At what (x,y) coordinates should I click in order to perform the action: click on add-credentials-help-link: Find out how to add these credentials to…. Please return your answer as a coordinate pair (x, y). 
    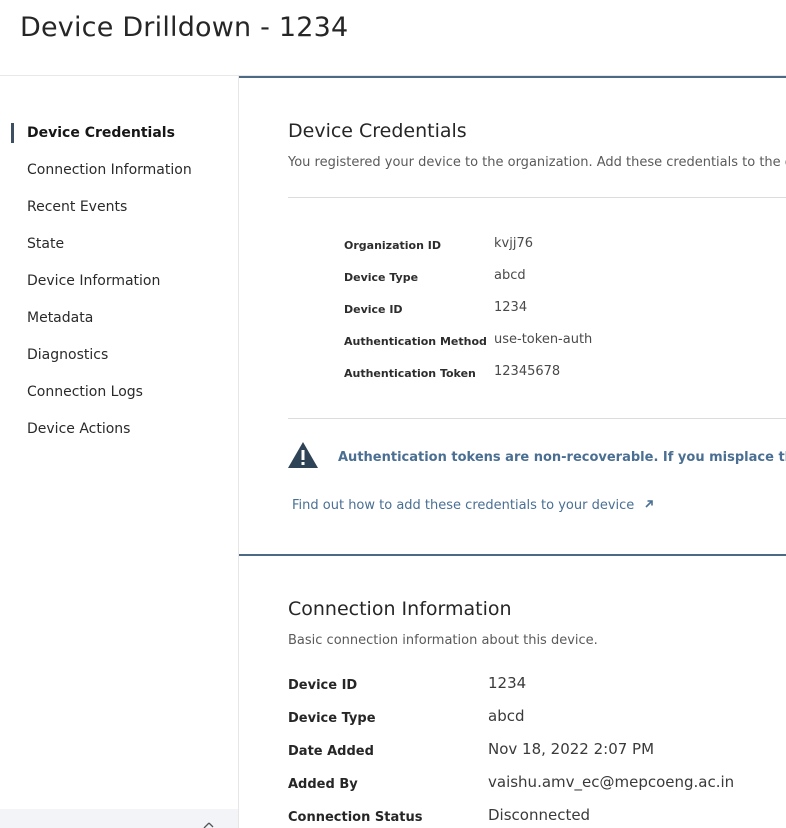
    Looking at the image, I should click on (473, 505).